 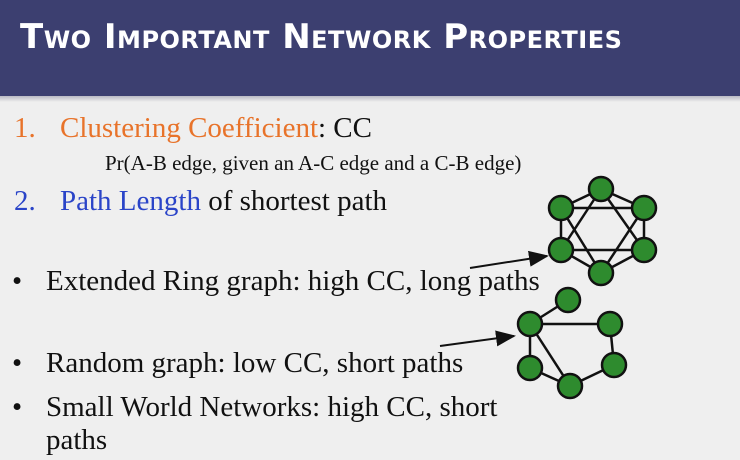 I want to click on network-diagrams, so click(x=548, y=287).